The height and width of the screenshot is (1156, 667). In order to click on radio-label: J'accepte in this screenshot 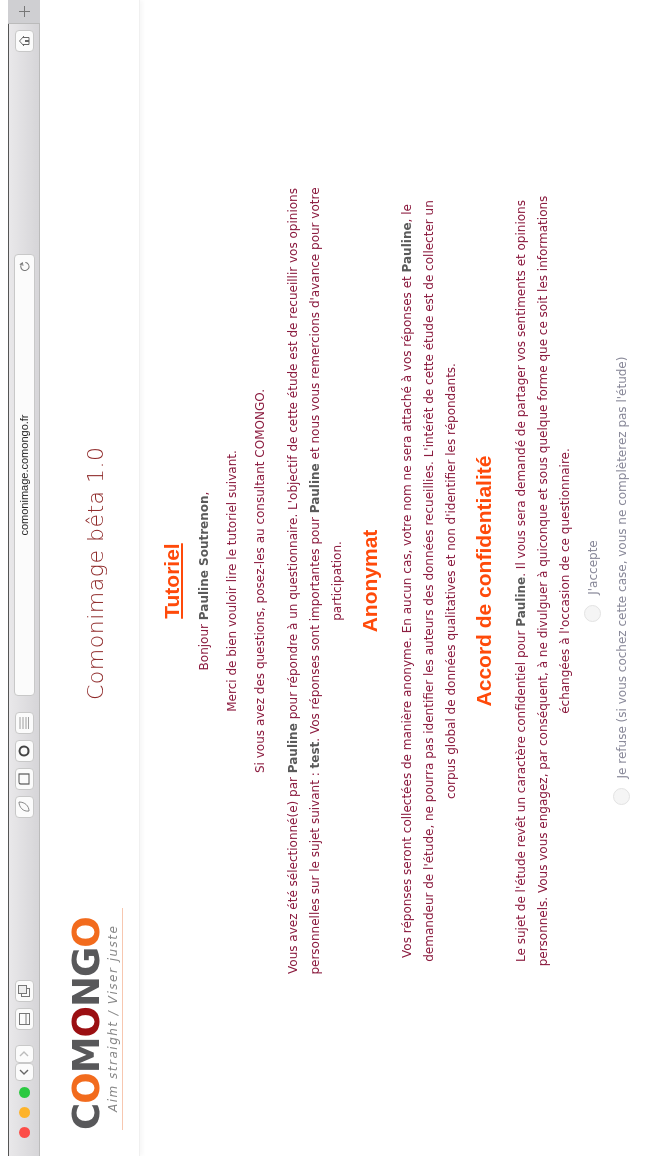, I will do `click(592, 567)`.